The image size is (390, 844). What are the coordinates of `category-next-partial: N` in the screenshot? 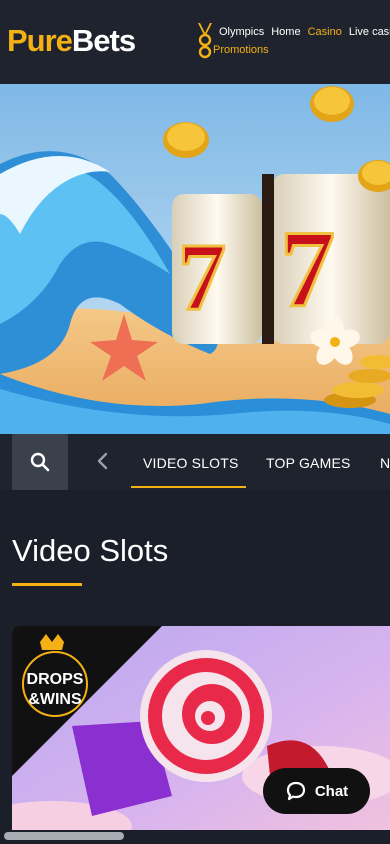 It's located at (385, 463).